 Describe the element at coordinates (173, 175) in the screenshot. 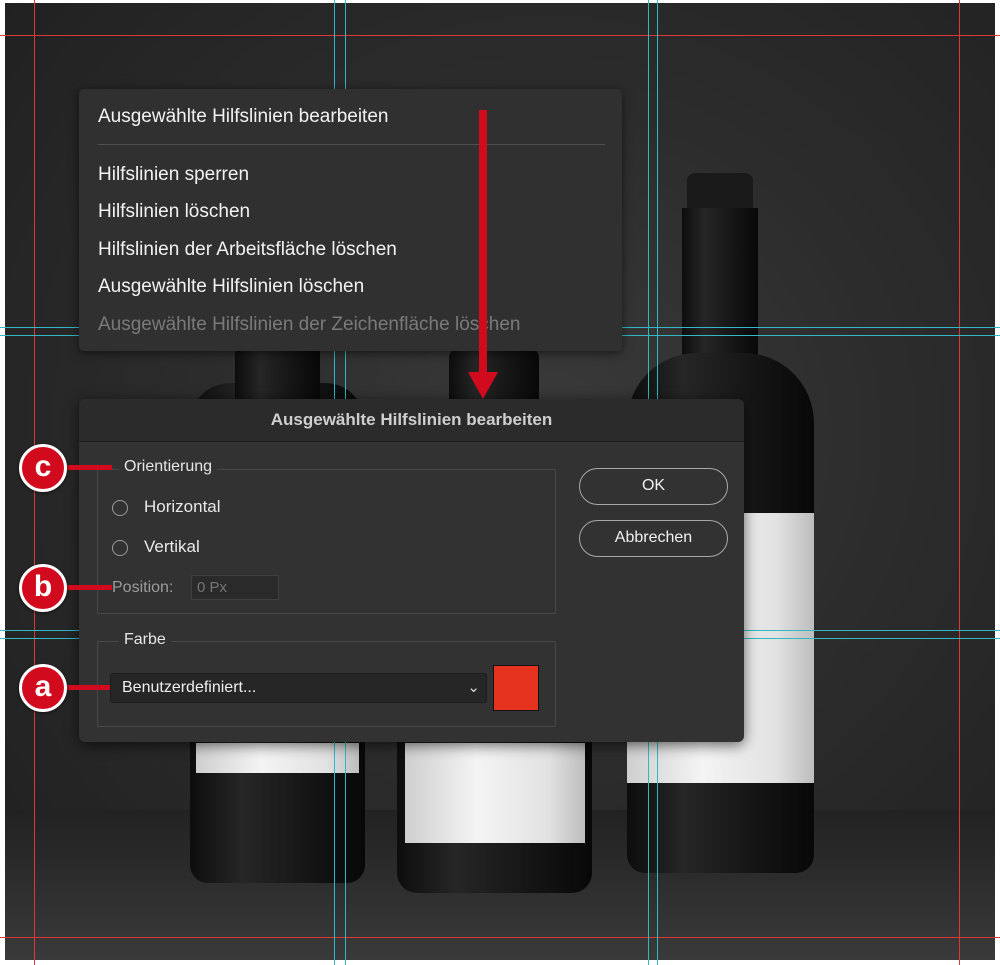

I see `menu-item-lock-guides: Hilfslinien sperren` at that location.